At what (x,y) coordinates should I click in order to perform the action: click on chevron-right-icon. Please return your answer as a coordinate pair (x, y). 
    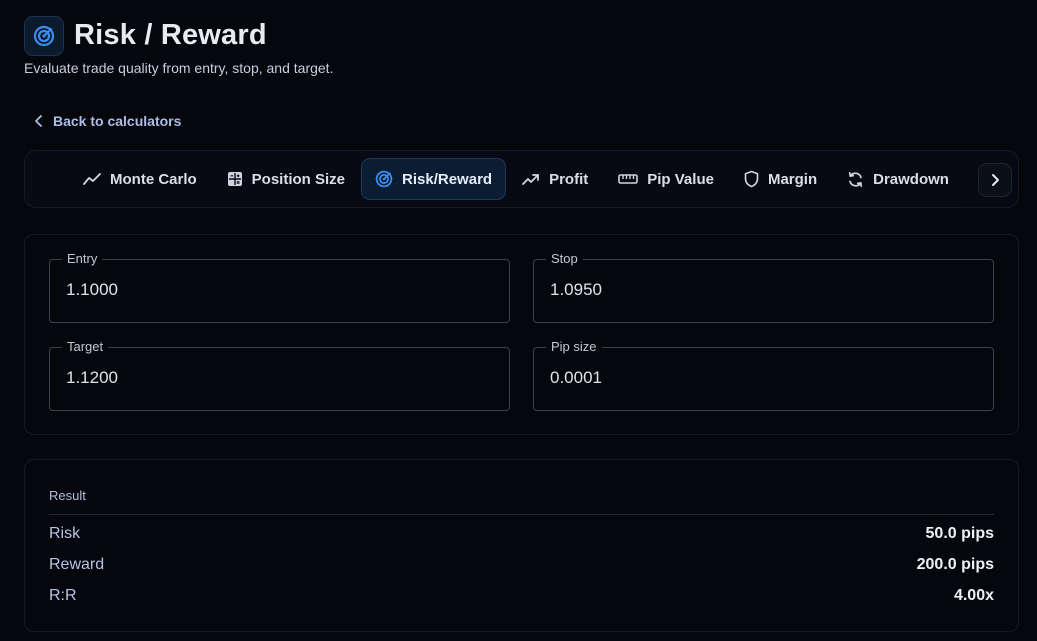
    Looking at the image, I should click on (995, 180).